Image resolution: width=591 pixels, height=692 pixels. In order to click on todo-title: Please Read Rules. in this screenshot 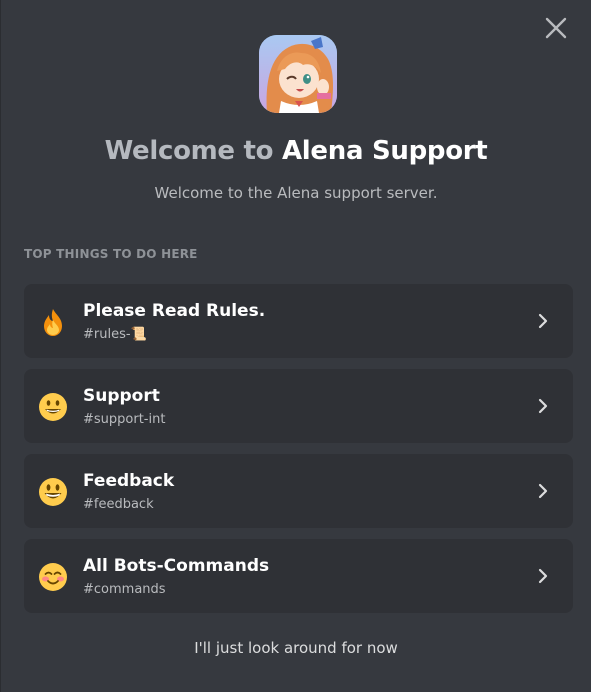, I will do `click(174, 311)`.